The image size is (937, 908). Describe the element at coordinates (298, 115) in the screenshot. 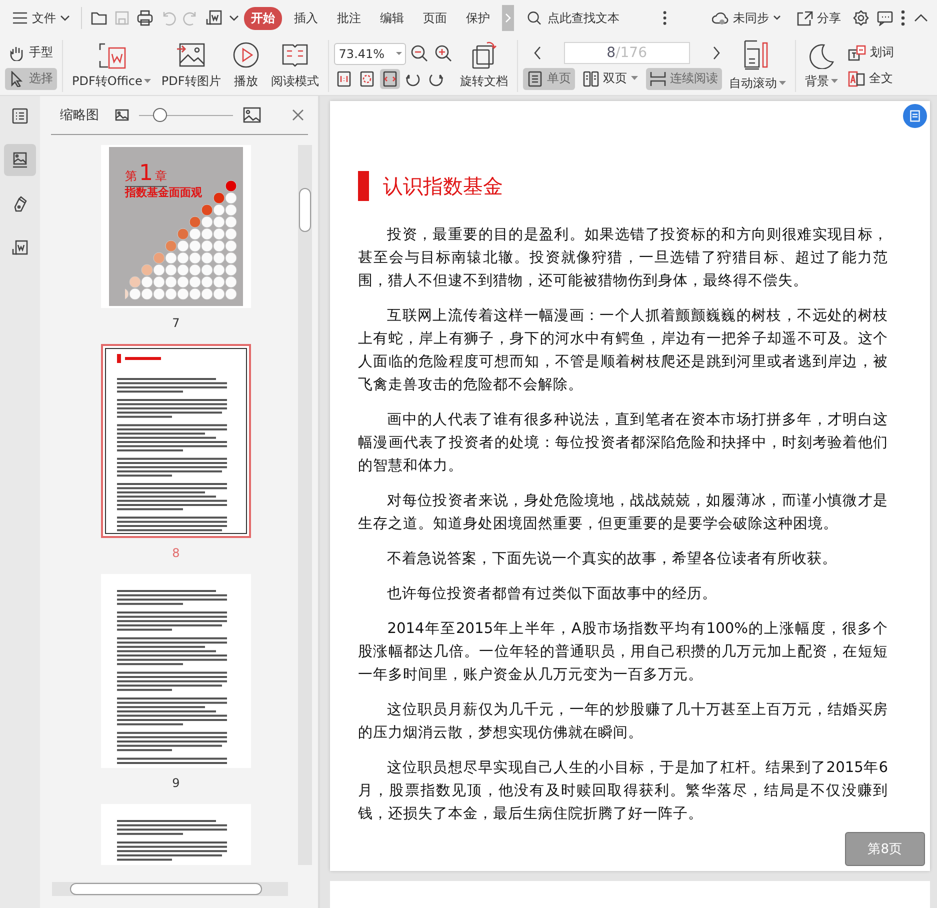

I see `close-icon` at that location.